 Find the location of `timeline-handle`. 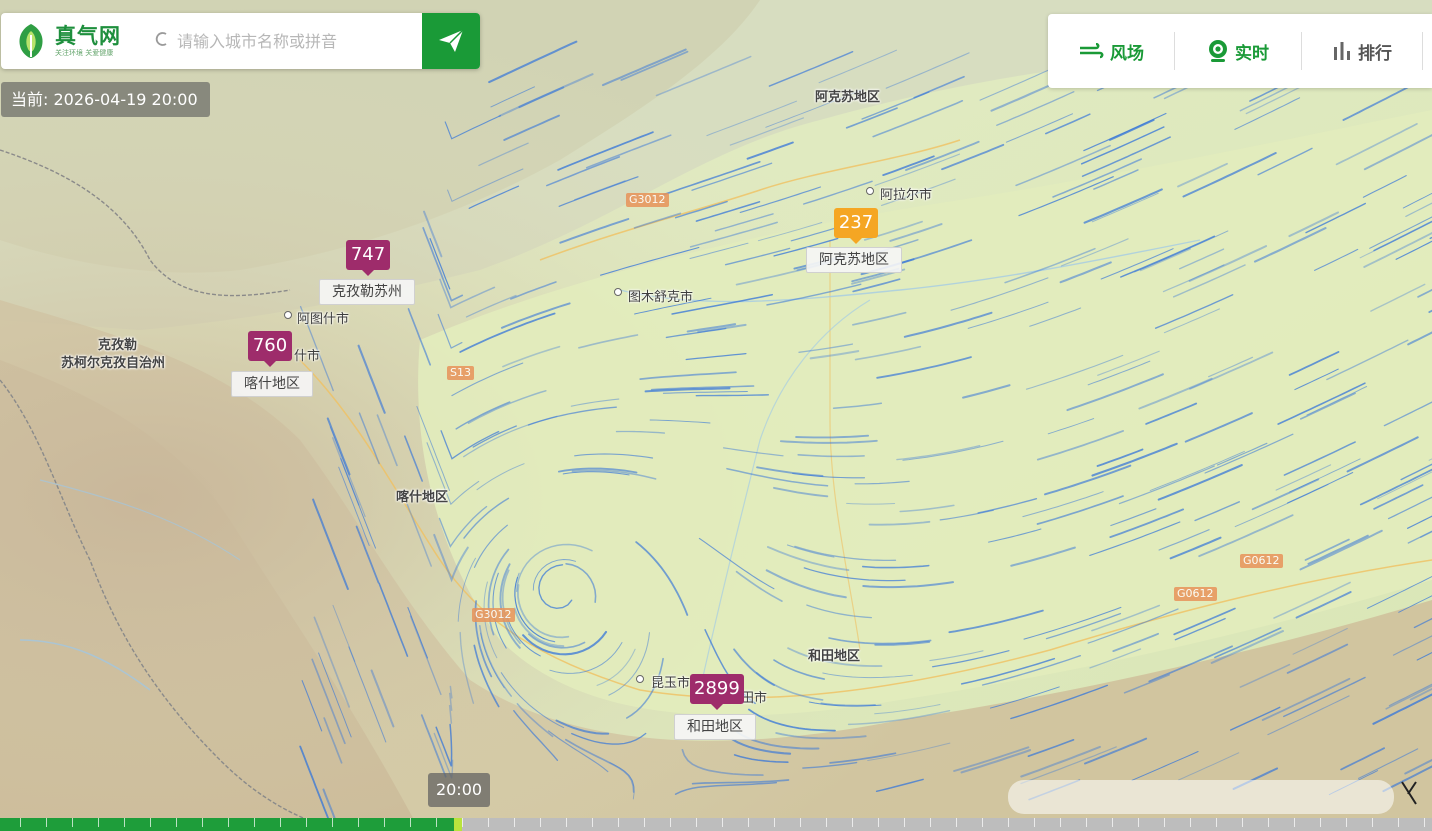

timeline-handle is located at coordinates (457, 824).